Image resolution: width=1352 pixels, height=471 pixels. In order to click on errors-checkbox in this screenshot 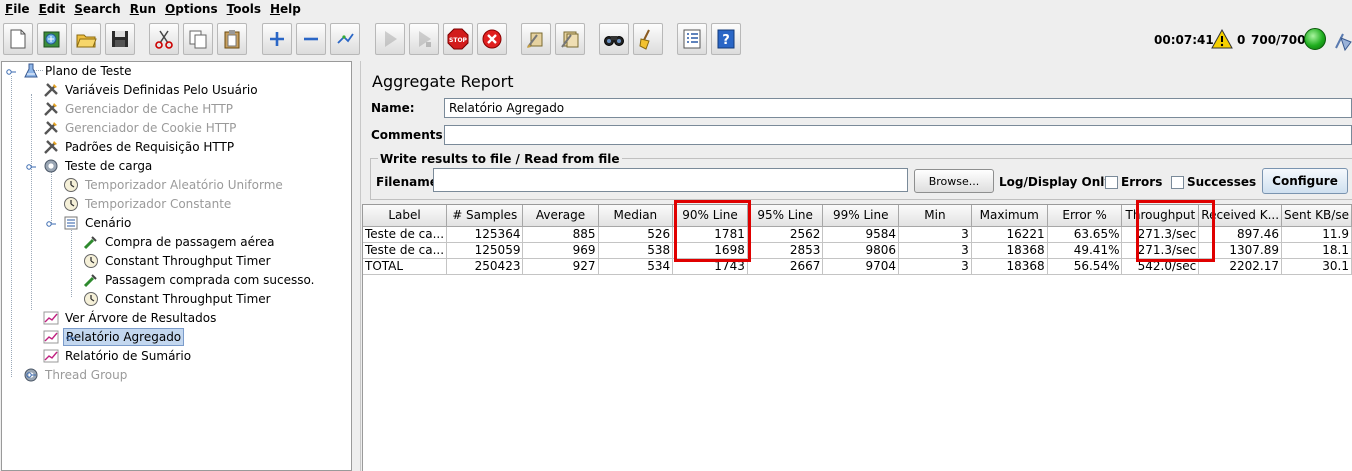, I will do `click(1111, 182)`.